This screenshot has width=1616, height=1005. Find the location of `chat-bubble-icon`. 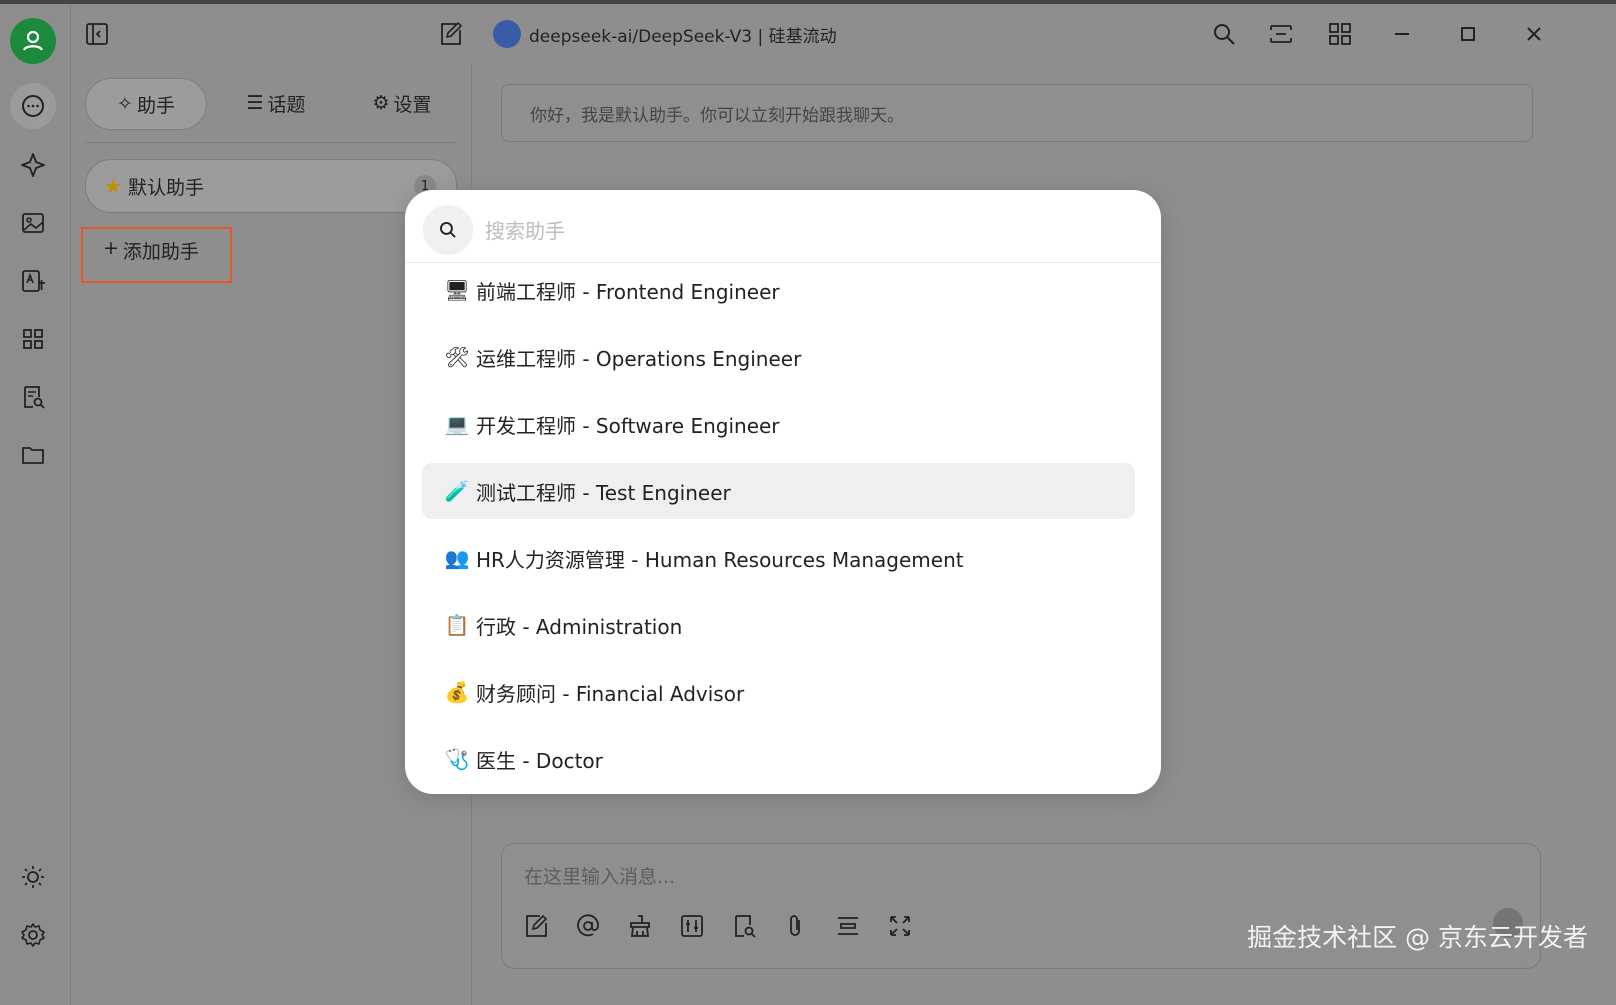

chat-bubble-icon is located at coordinates (33, 106).